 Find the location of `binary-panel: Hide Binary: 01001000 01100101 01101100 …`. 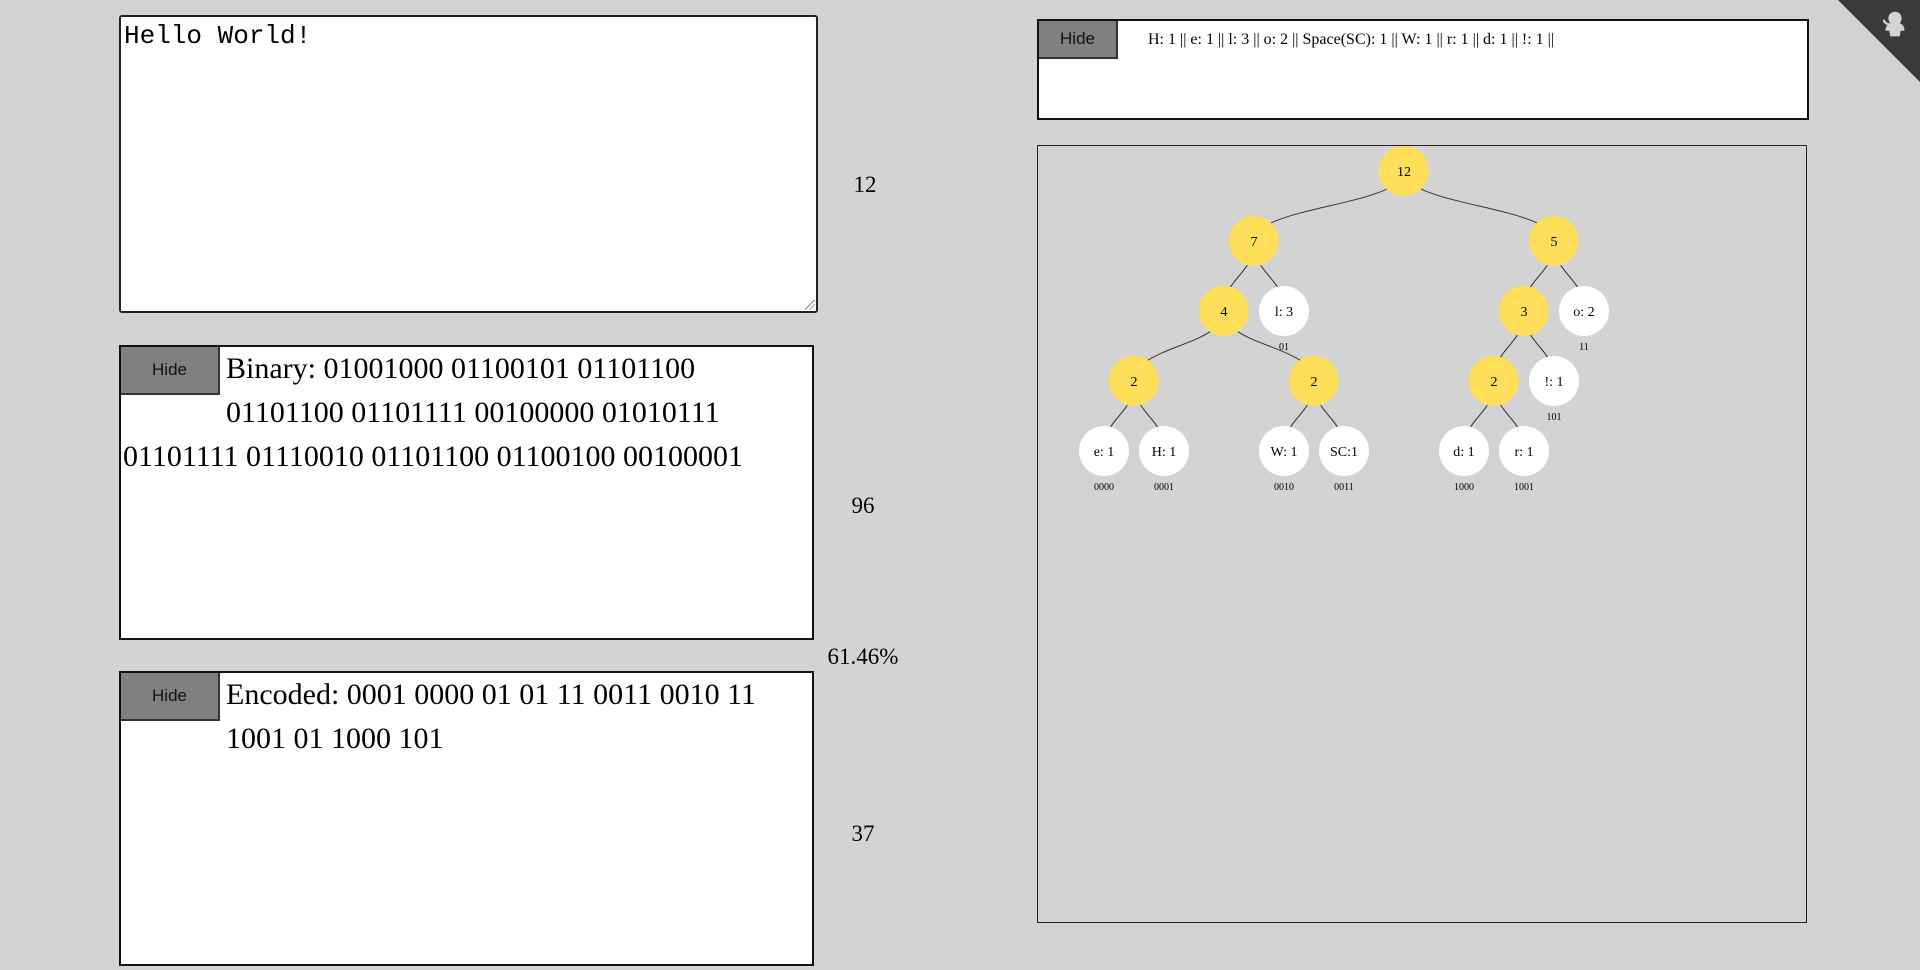

binary-panel: Hide Binary: 01001000 01100101 01101100 … is located at coordinates (466, 492).